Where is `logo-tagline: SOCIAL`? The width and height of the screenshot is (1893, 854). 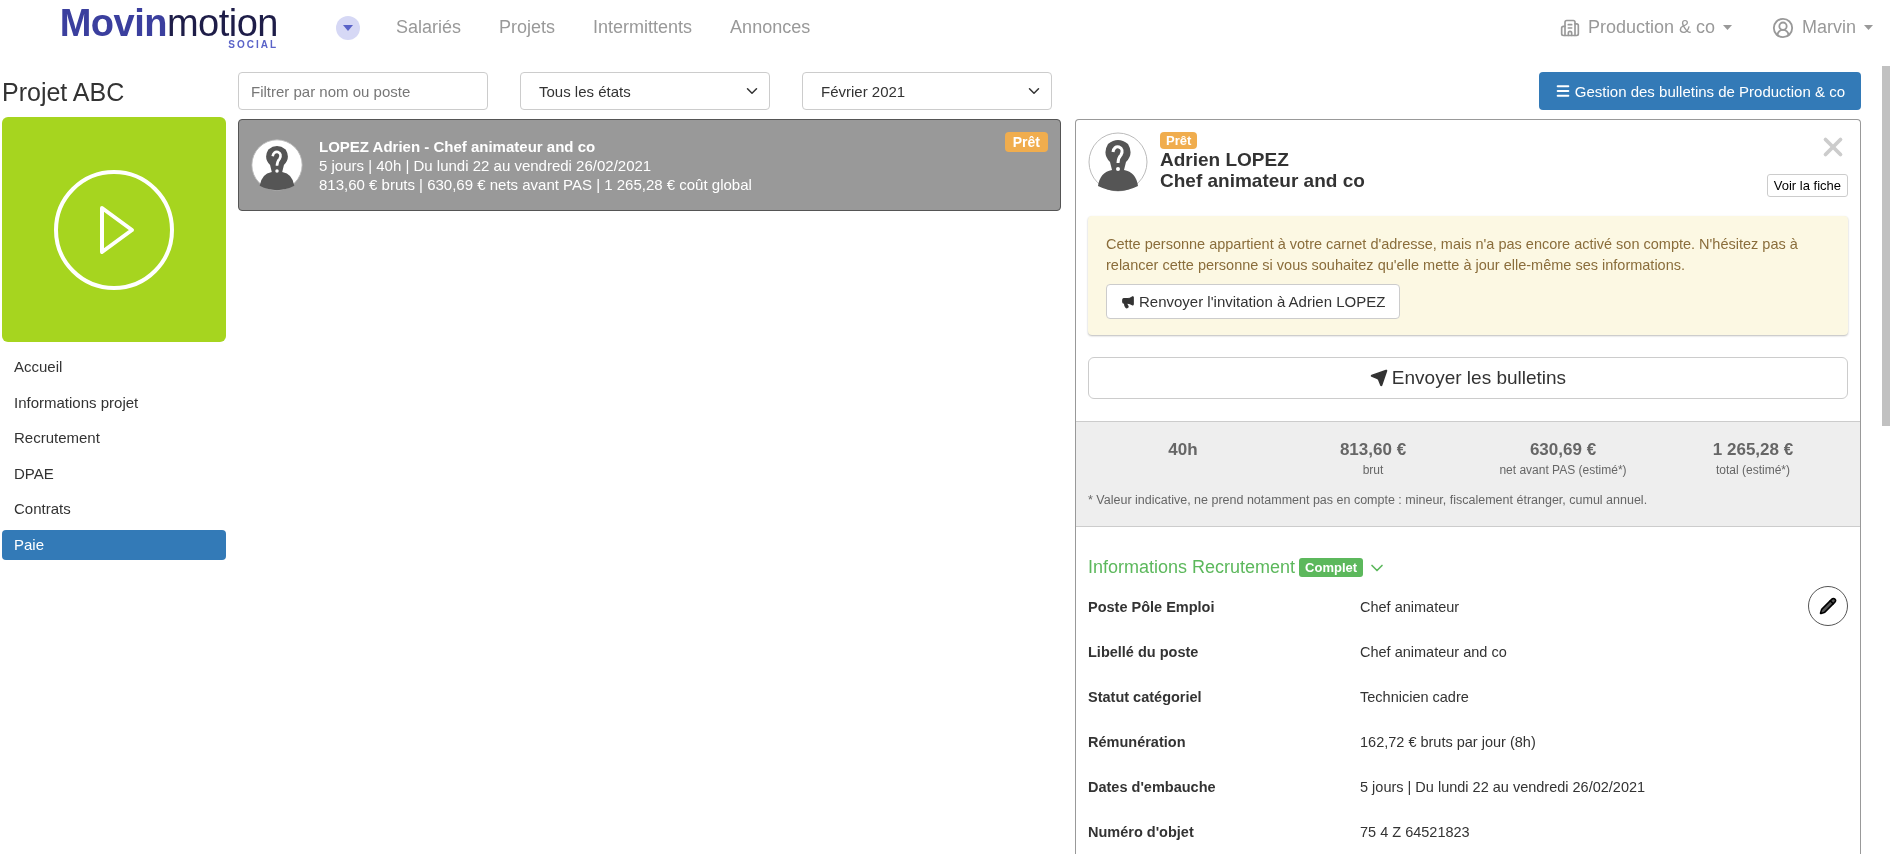
logo-tagline: SOCIAL is located at coordinates (253, 44).